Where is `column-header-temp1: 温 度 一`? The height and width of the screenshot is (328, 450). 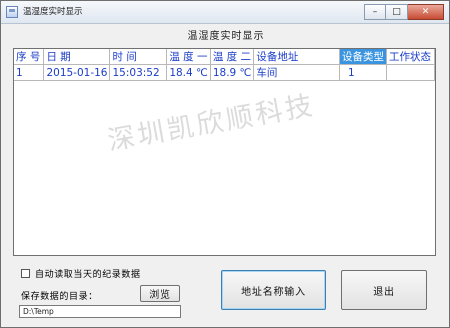
column-header-temp1: 温 度 一 is located at coordinates (188, 57).